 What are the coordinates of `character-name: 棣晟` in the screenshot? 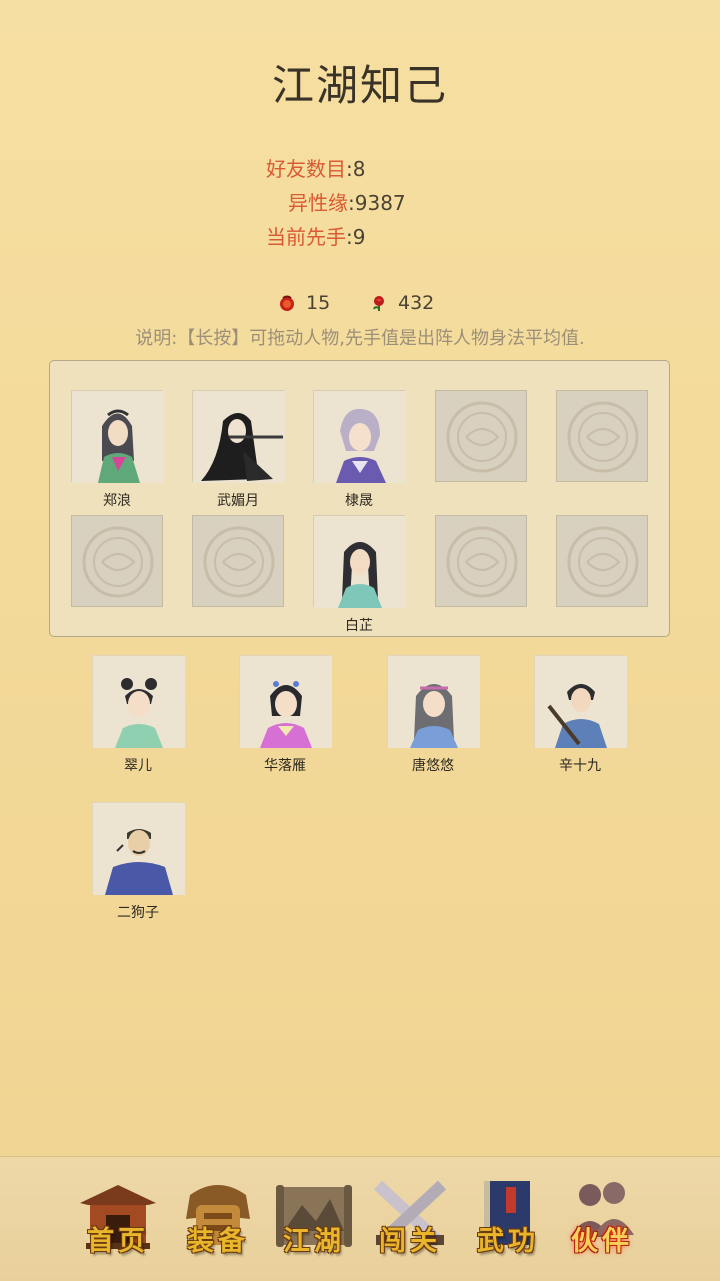 It's located at (359, 501).